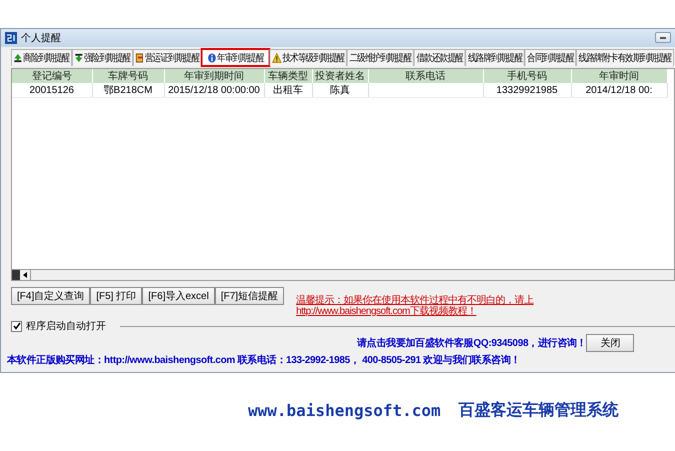 Image resolution: width=675 pixels, height=451 pixels. What do you see at coordinates (249, 296) in the screenshot?
I see `toolbar-button: [F7]短信提醒` at bounding box center [249, 296].